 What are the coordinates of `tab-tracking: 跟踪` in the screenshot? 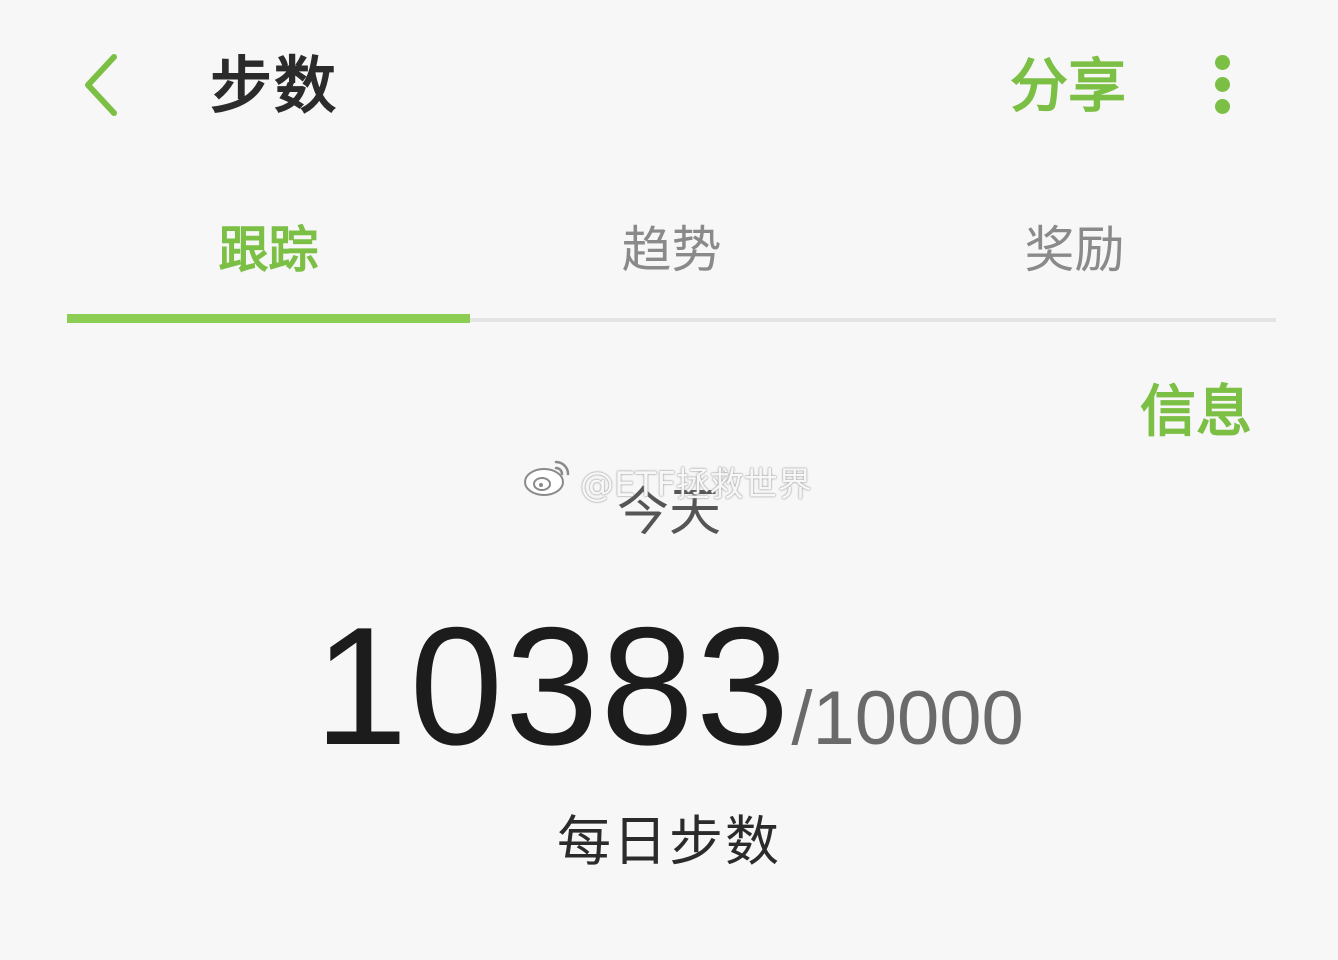 It's located at (268, 260).